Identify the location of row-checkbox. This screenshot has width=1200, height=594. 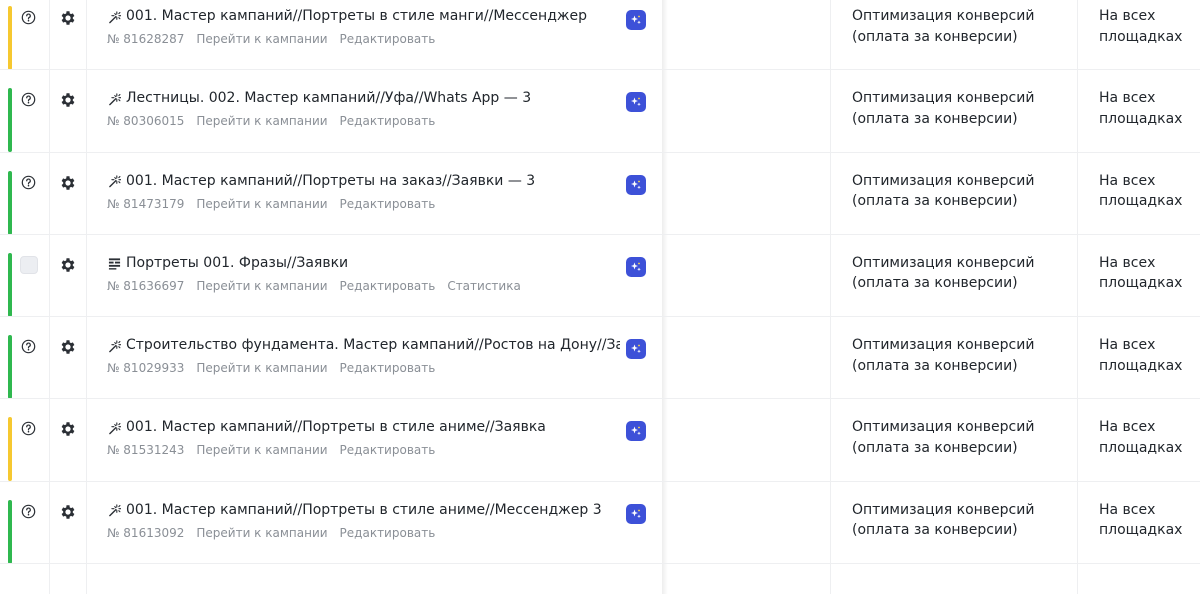
(29, 264).